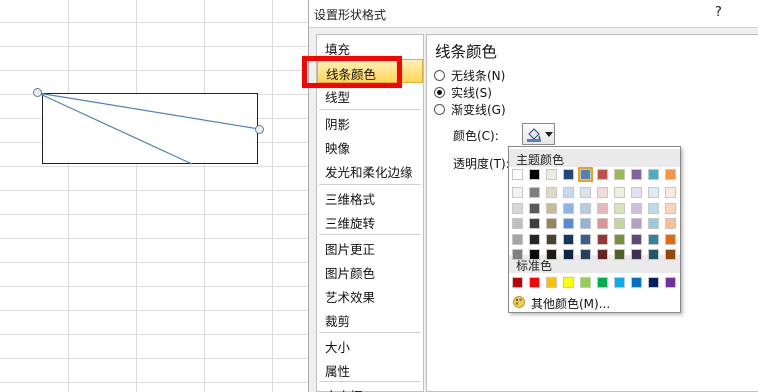 This screenshot has width=758, height=392. Describe the element at coordinates (439, 109) in the screenshot. I see `gradient-line-radio` at that location.